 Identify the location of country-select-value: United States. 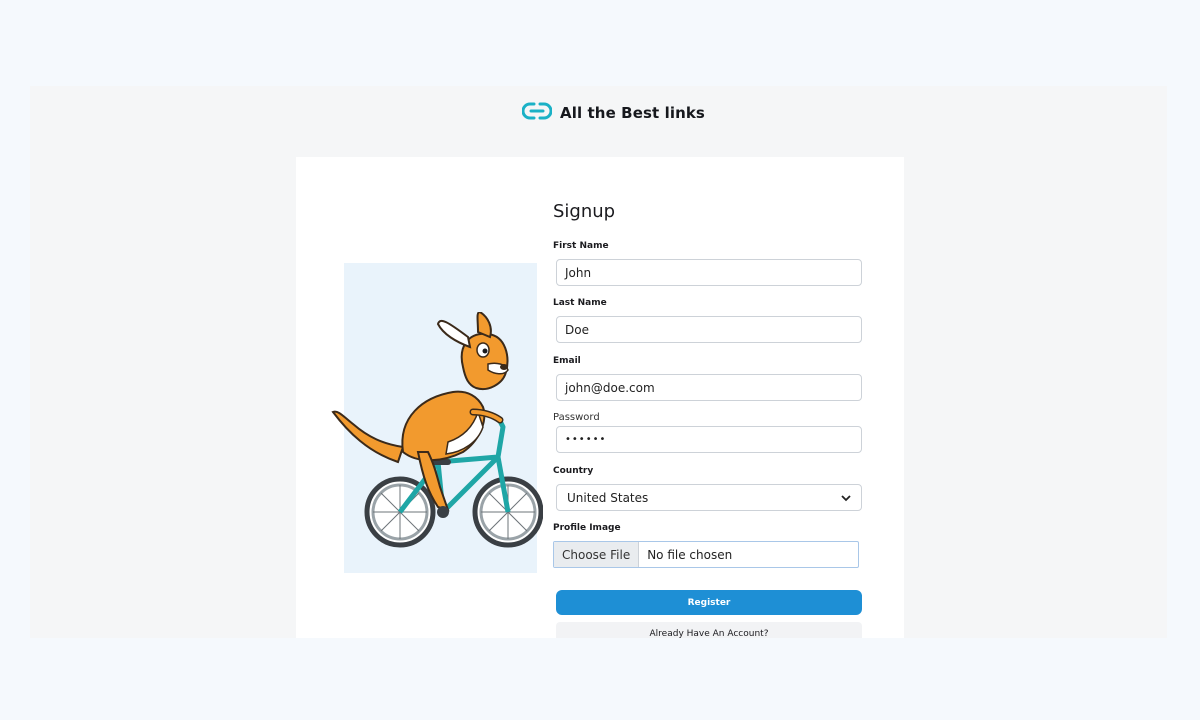
(608, 497).